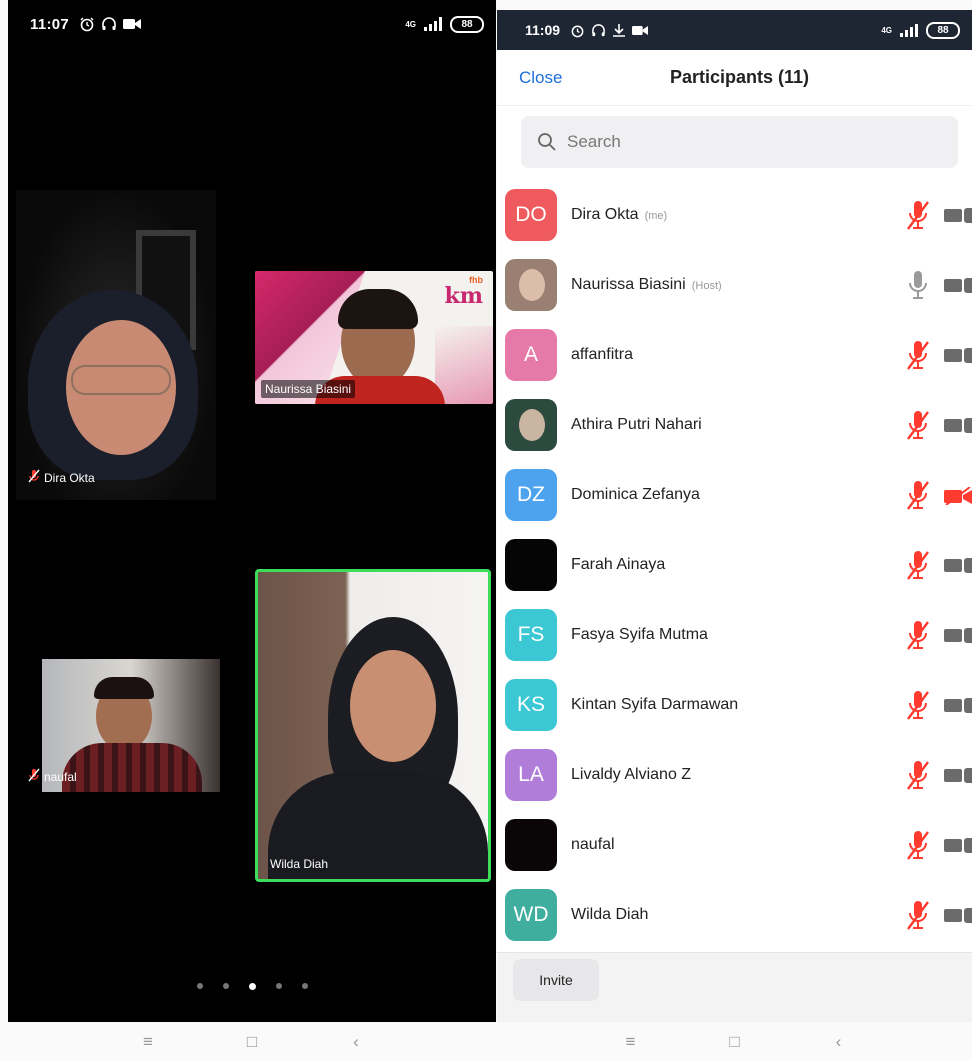  What do you see at coordinates (958, 496) in the screenshot?
I see `video-muted-icon` at bounding box center [958, 496].